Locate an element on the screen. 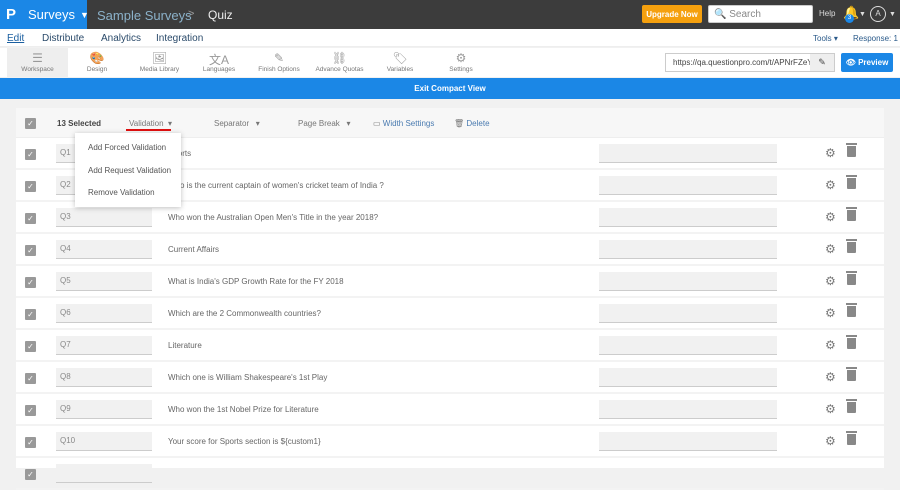  toolbar-settings: ⚙ Settings is located at coordinates (461, 62).